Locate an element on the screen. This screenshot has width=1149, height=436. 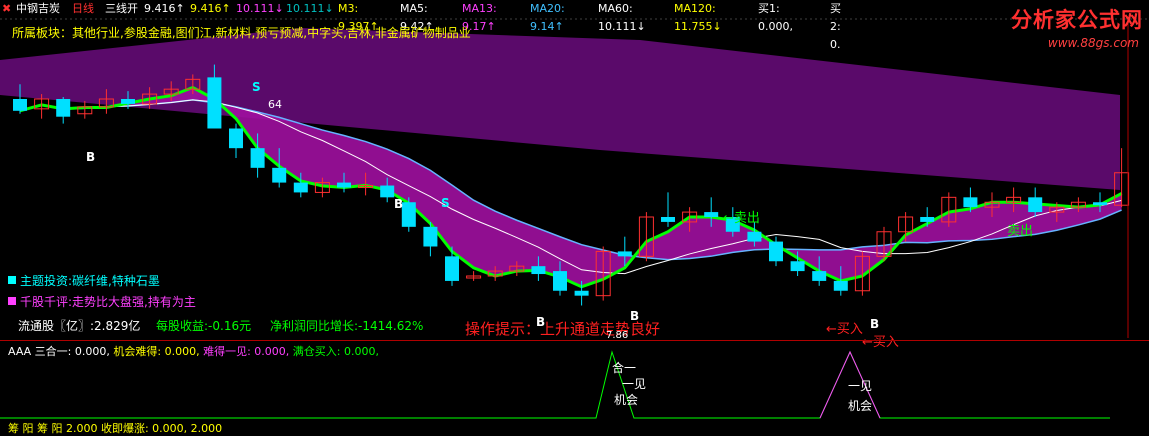
buy-signal: B is located at coordinates (91, 157).